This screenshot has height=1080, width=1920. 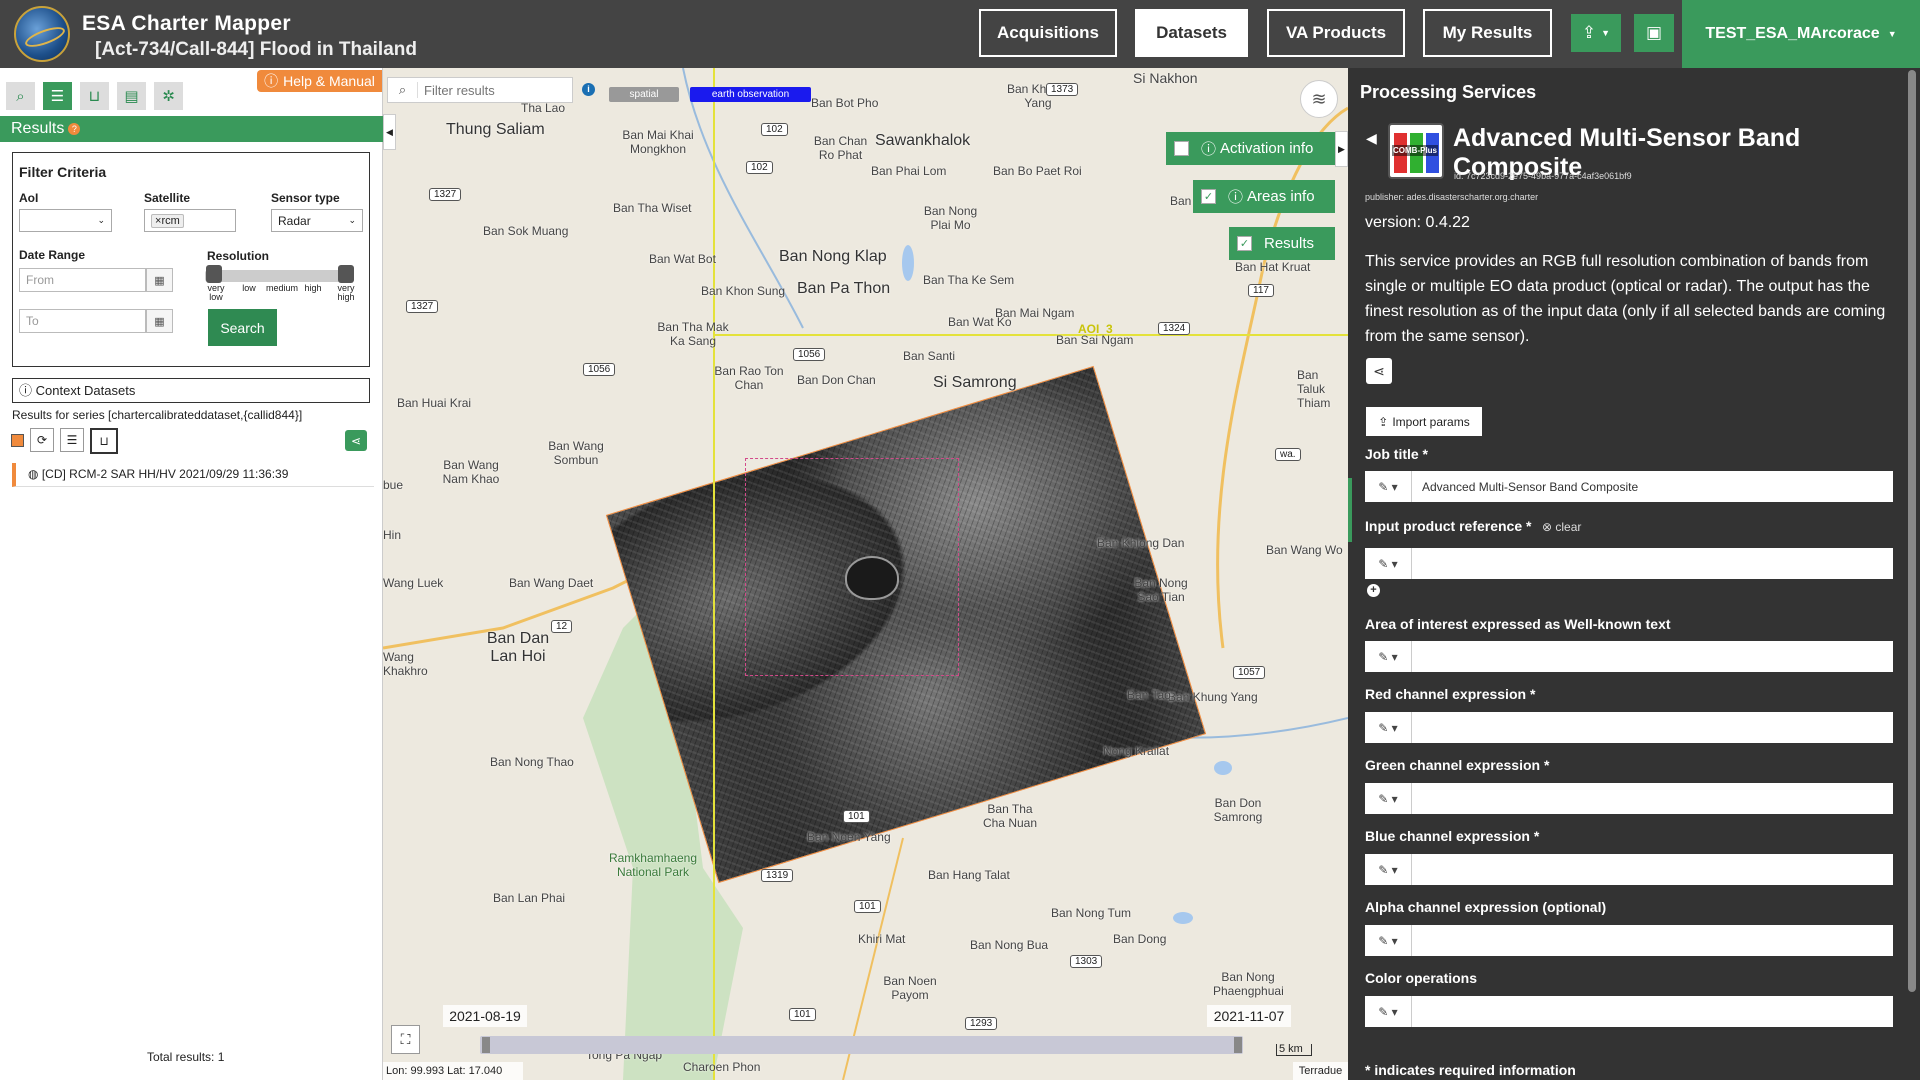 I want to click on context-datasets-header: ⓘ Context Datasets, so click(x=191, y=390).